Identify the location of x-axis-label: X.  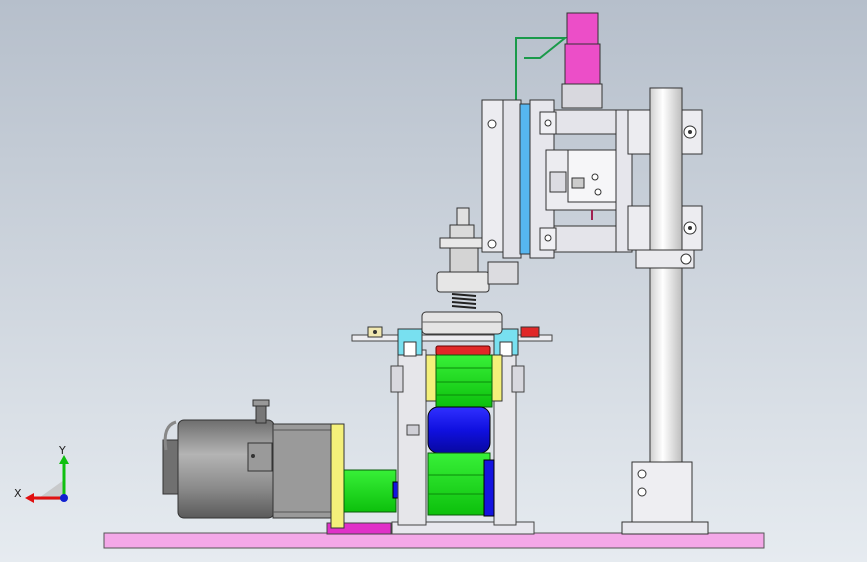
(18, 493).